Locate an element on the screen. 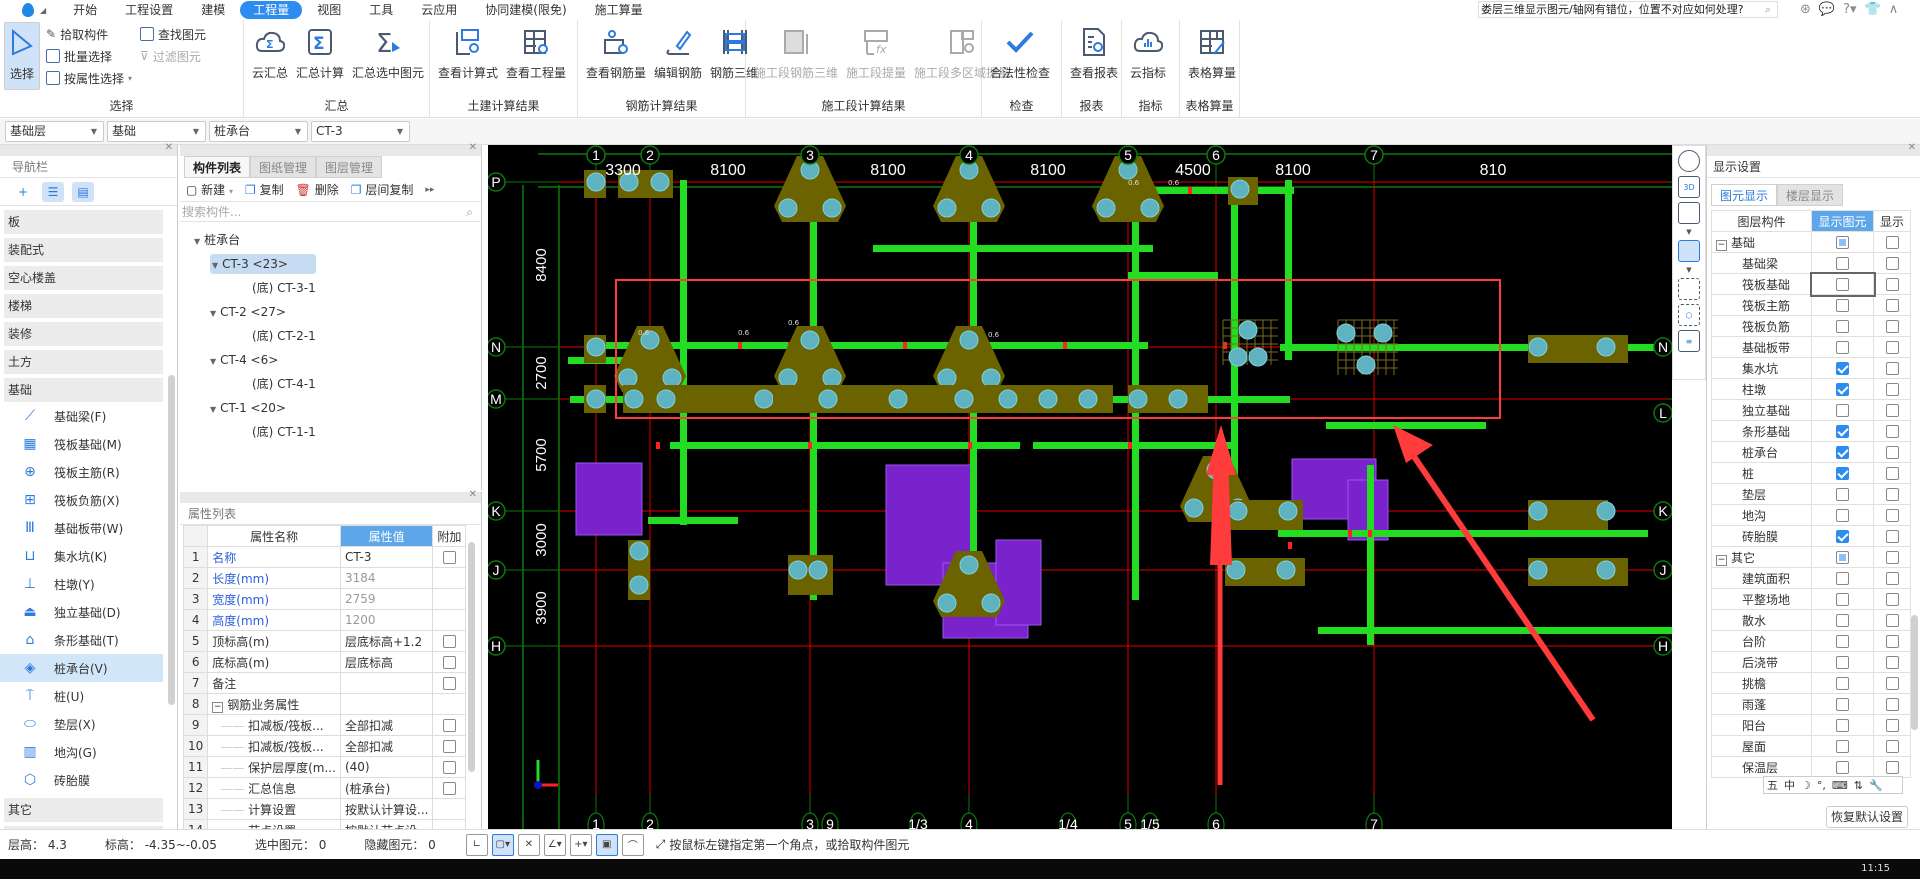 The width and height of the screenshot is (1920, 879). list-view-icon: ☰ is located at coordinates (53, 191).